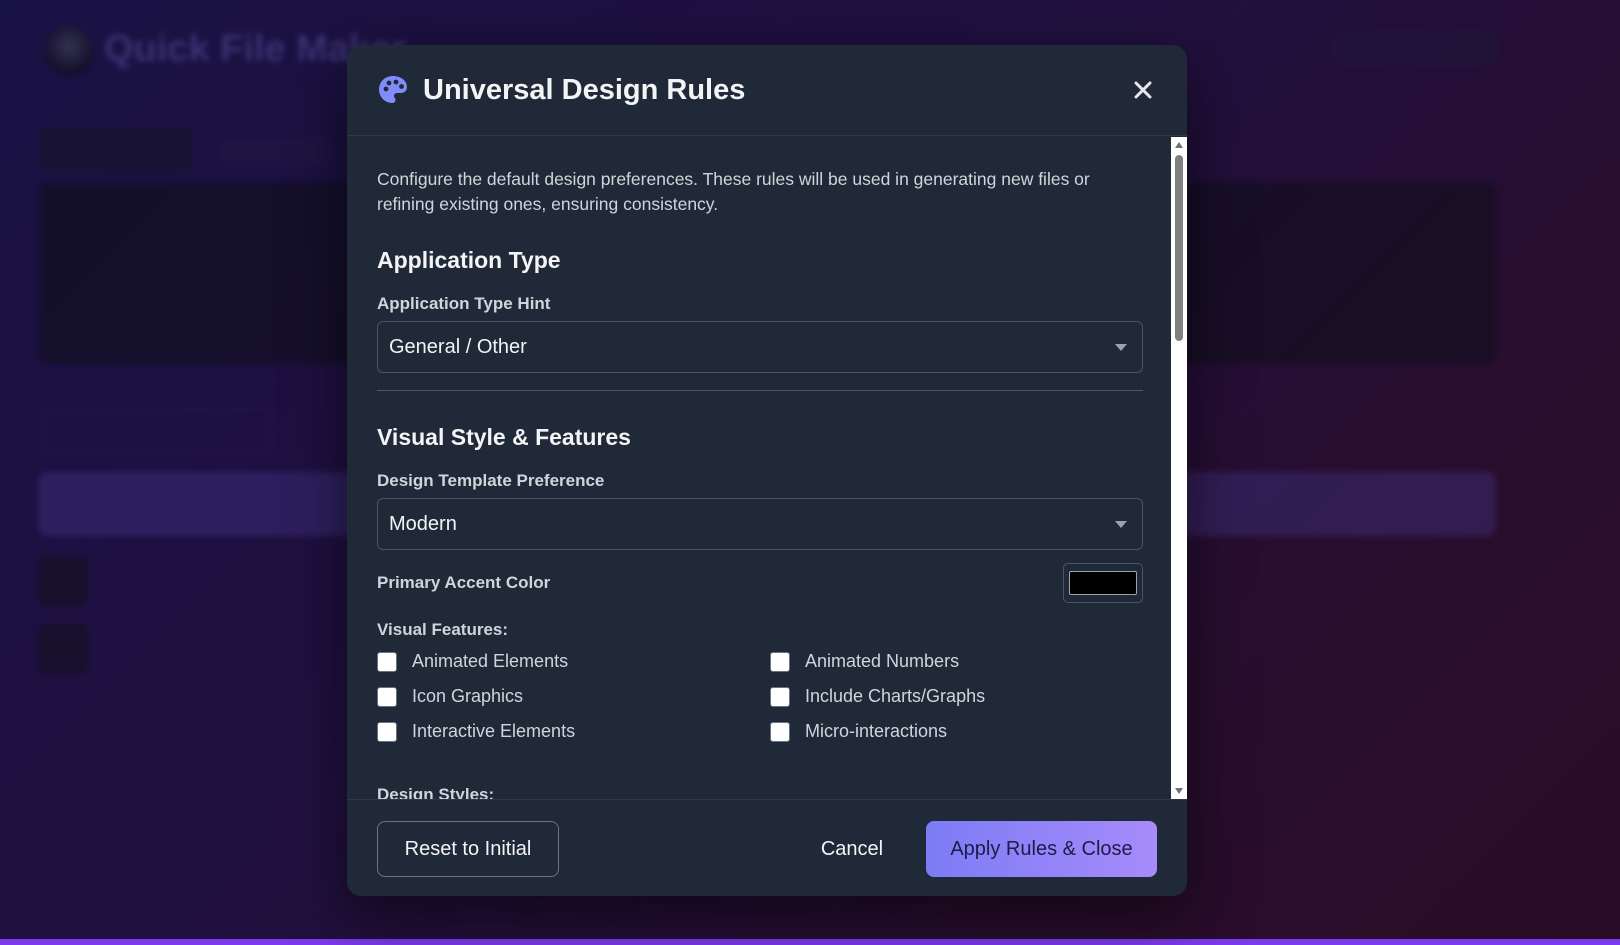  Describe the element at coordinates (393, 90) in the screenshot. I see `palette-icon` at that location.